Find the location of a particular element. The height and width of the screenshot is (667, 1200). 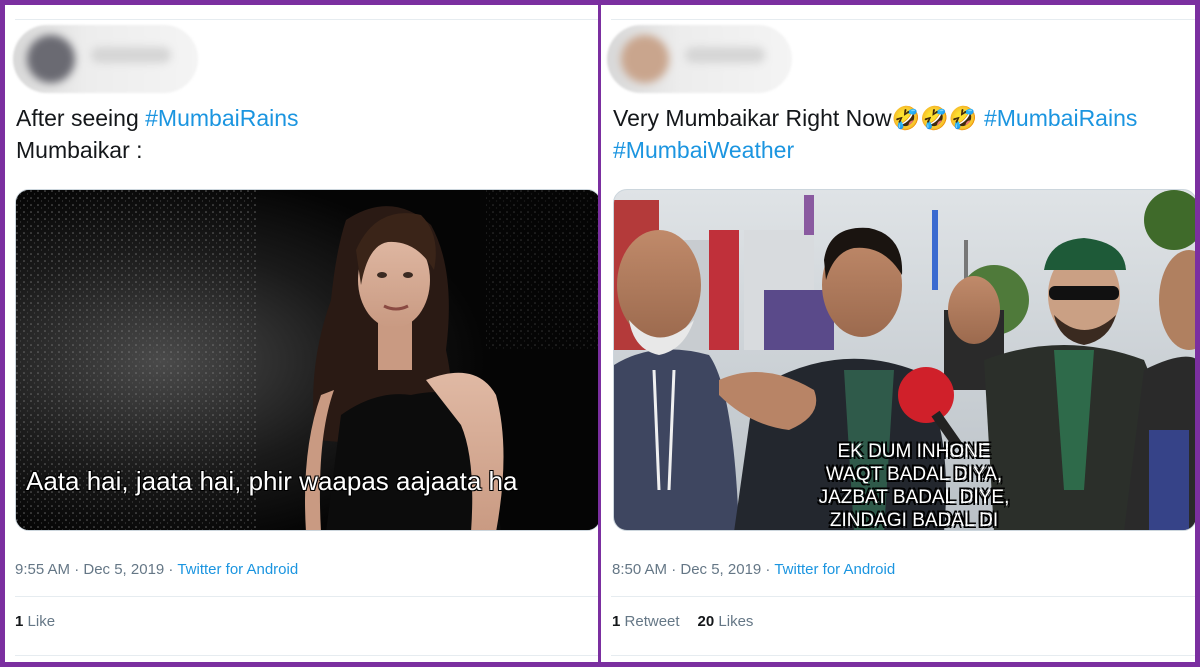

caption-line: JAZBAT BADAL DIYE, is located at coordinates (914, 497).